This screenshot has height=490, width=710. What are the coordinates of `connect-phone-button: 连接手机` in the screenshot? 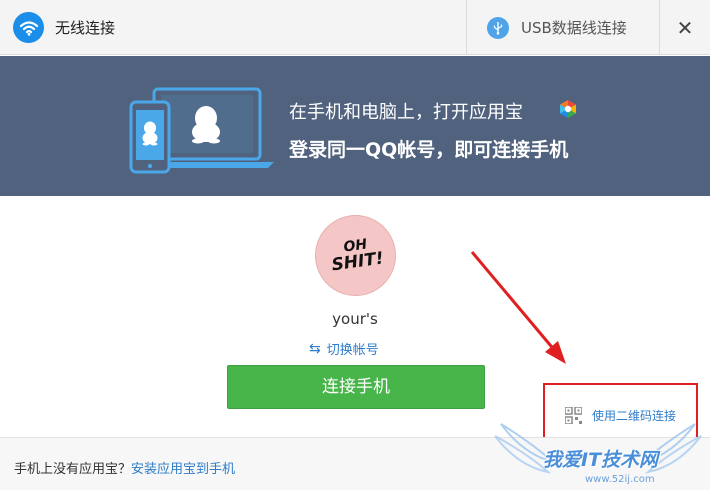 It's located at (356, 387).